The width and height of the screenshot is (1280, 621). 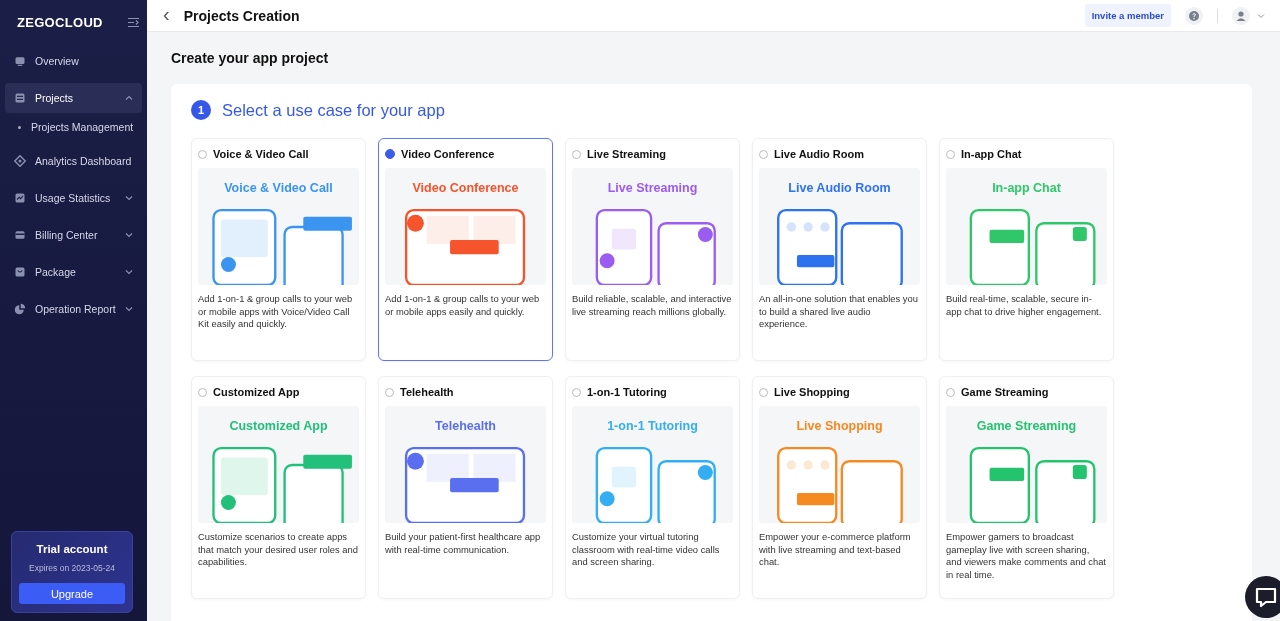 What do you see at coordinates (73, 272) in the screenshot?
I see `sidebar-menu-item: Package` at bounding box center [73, 272].